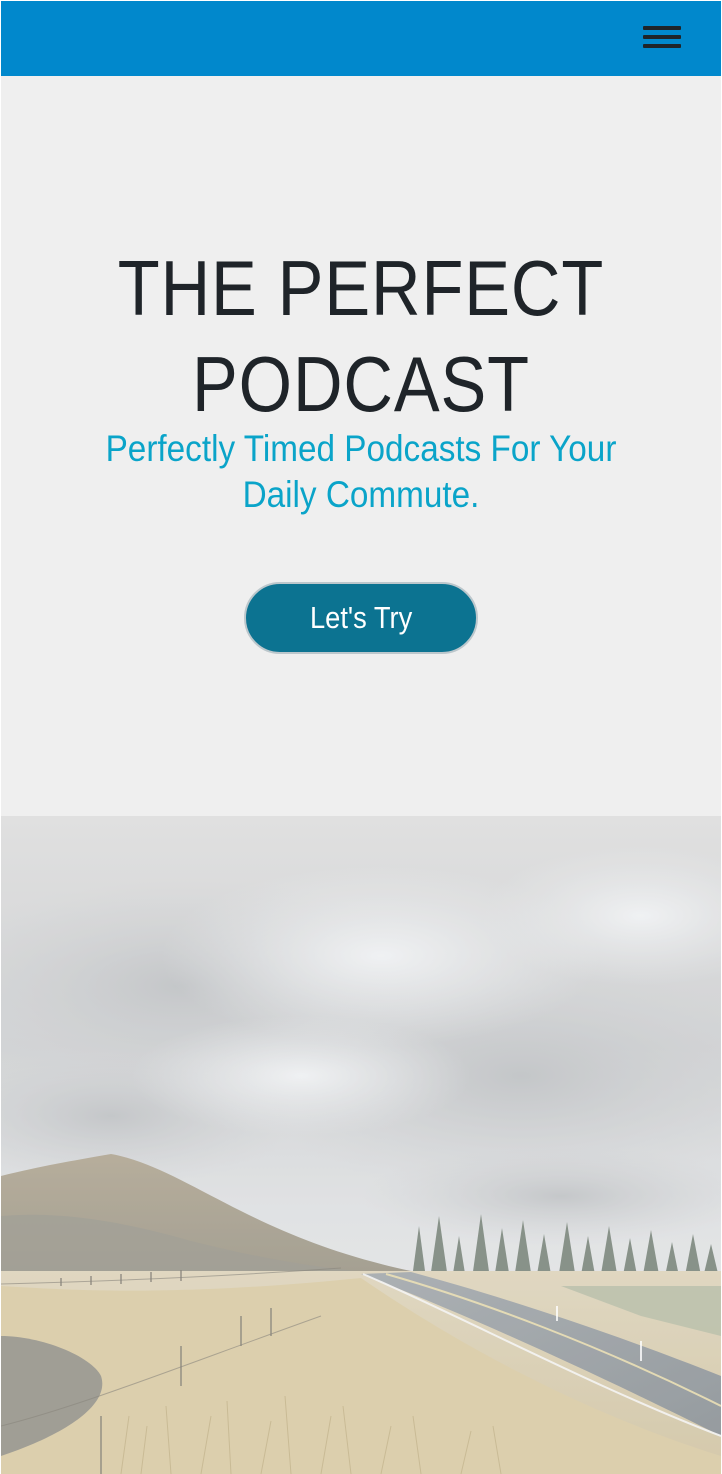 The width and height of the screenshot is (722, 1474). Describe the element at coordinates (361, 336) in the screenshot. I see `hero-title: THE PERFECT PODCAST` at that location.